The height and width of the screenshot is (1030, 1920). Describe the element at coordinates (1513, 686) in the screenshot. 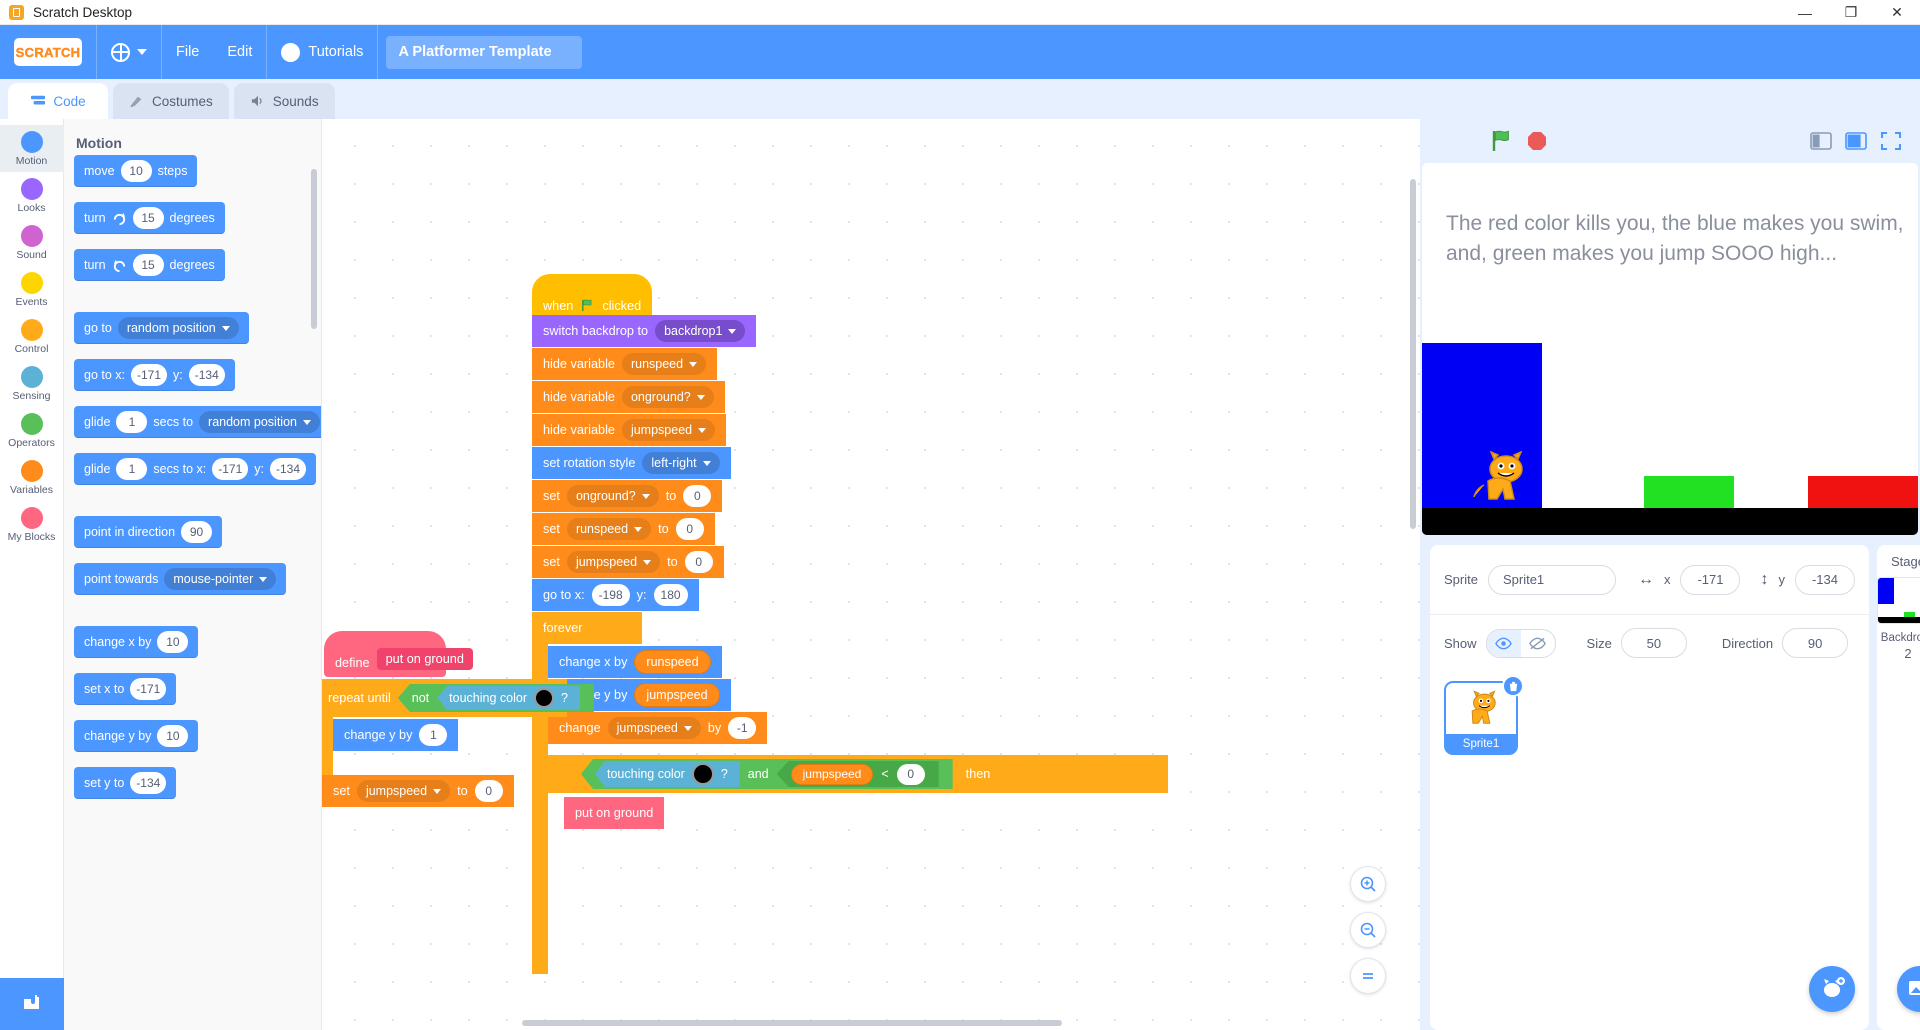

I see `delete-sprite-button` at that location.